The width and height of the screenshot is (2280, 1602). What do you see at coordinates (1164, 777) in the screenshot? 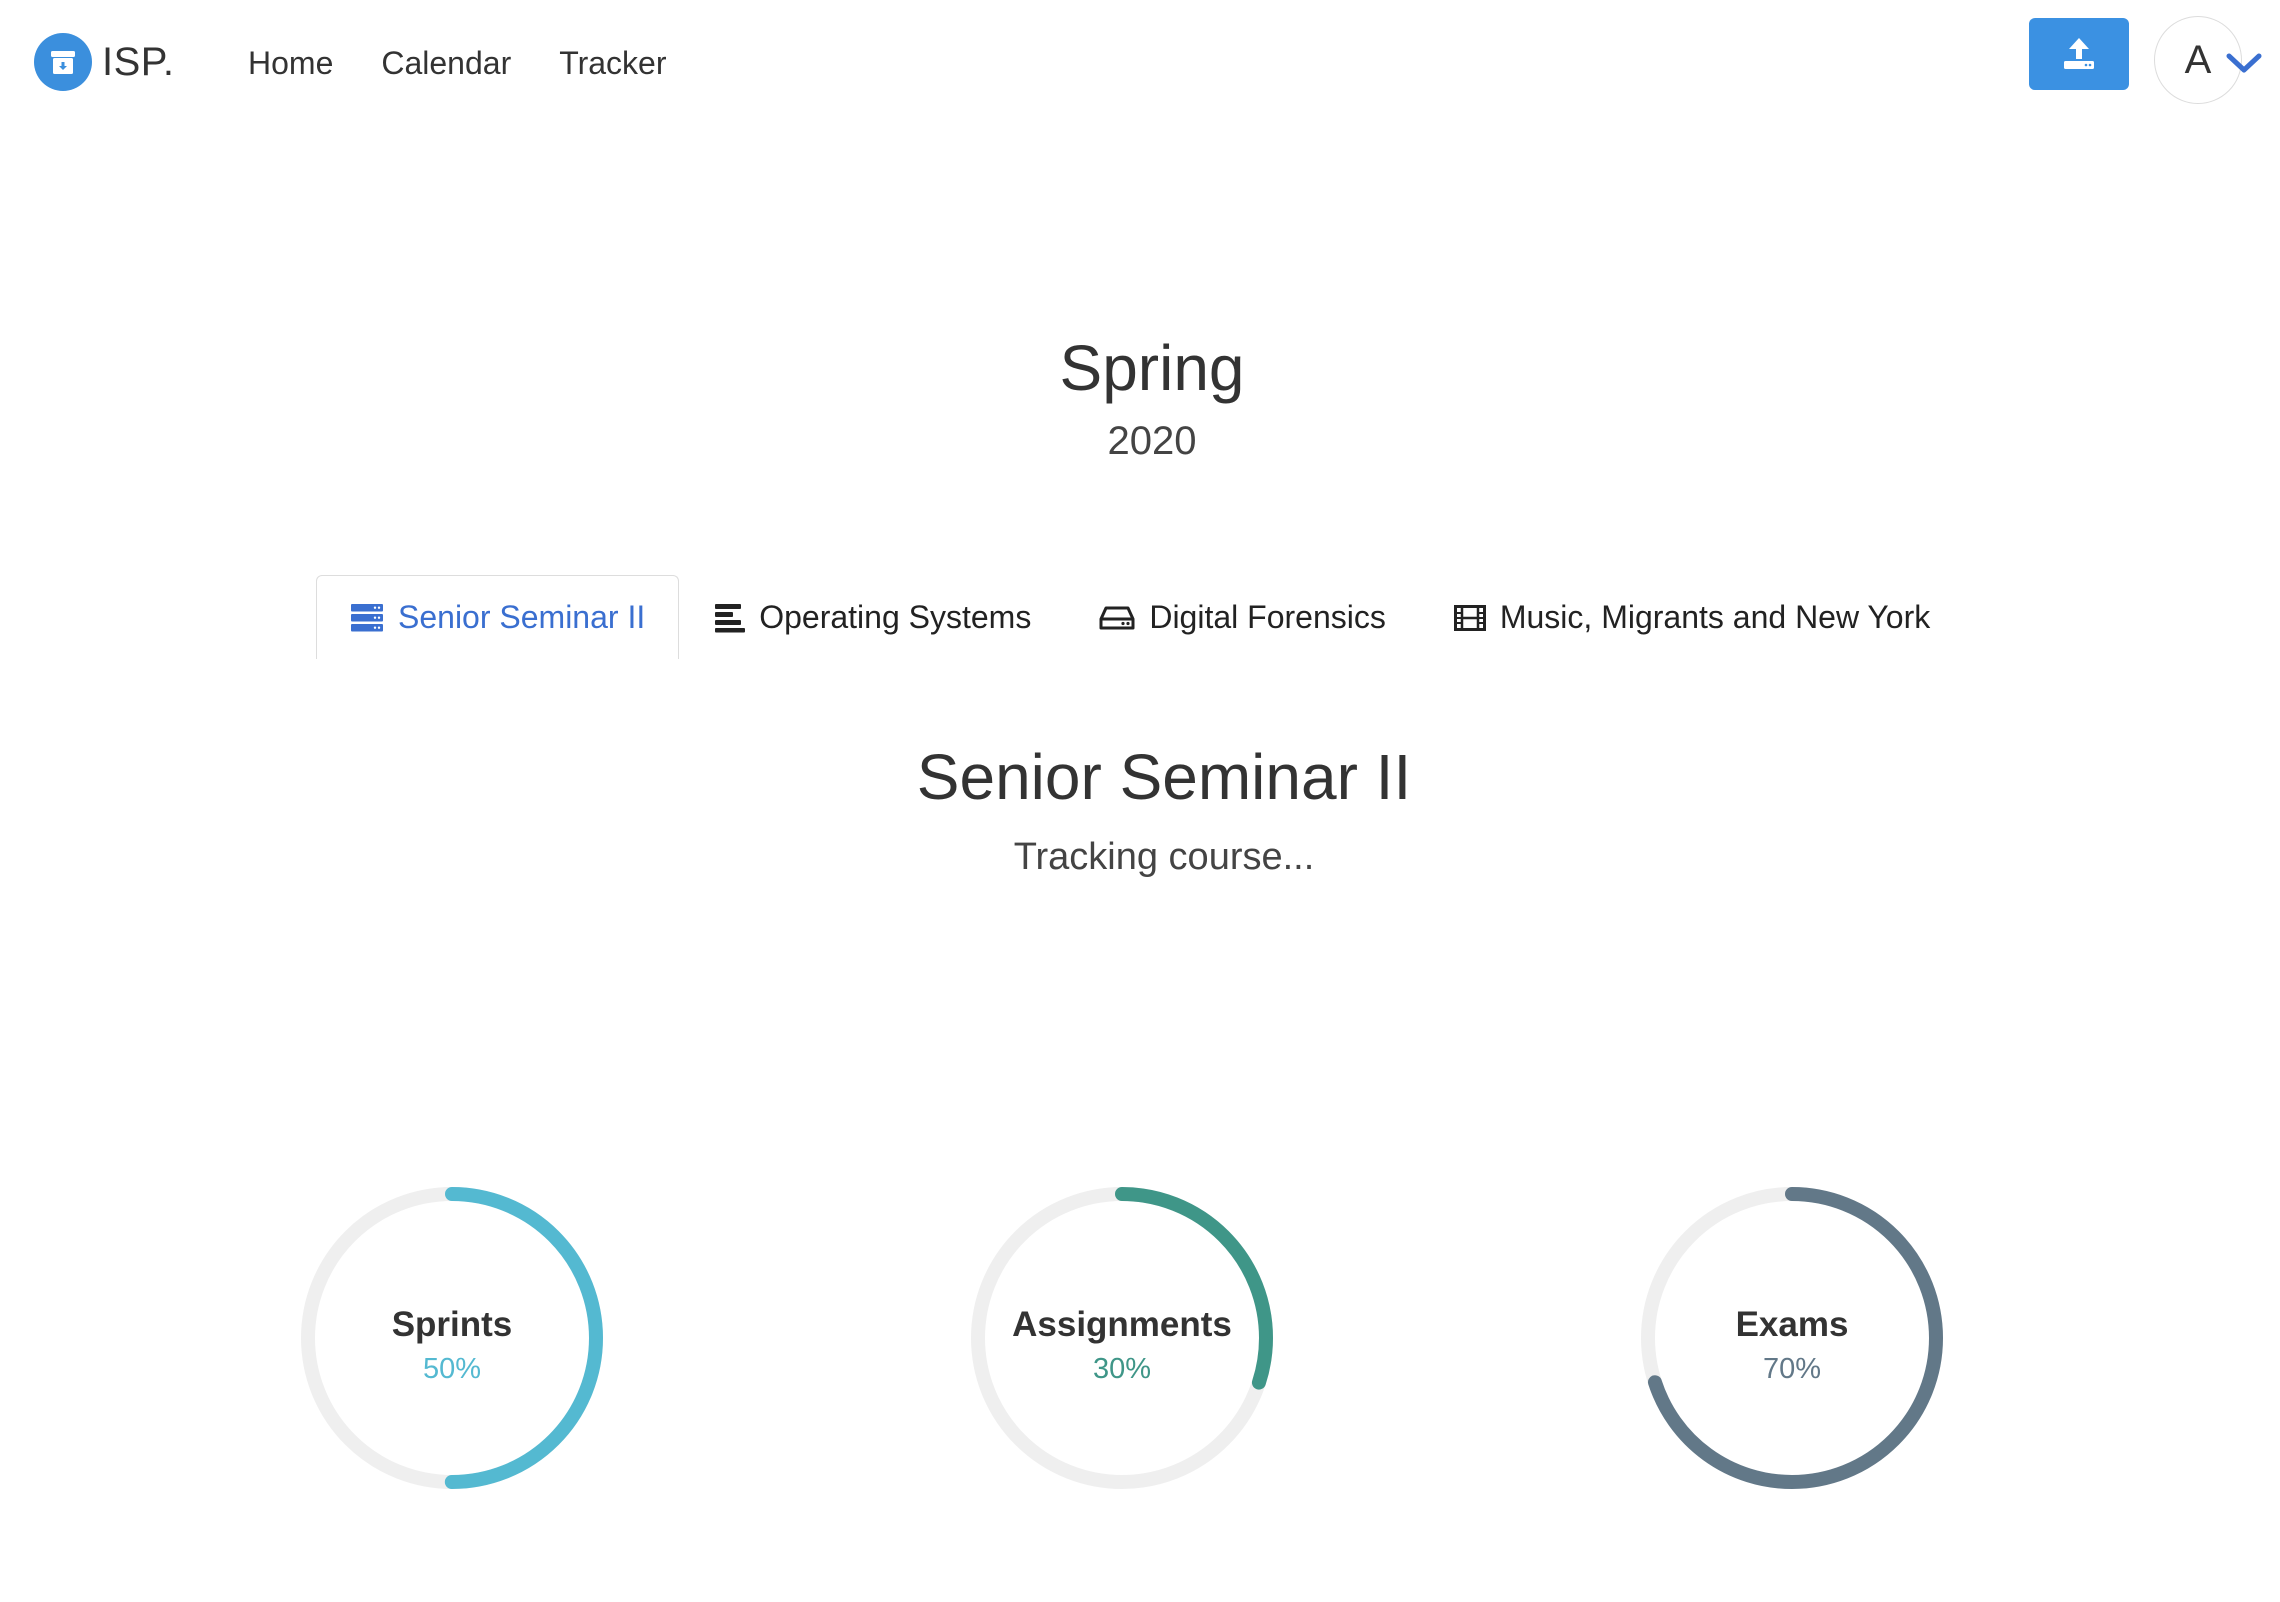
I see `course-title: Senior Seminar II` at bounding box center [1164, 777].